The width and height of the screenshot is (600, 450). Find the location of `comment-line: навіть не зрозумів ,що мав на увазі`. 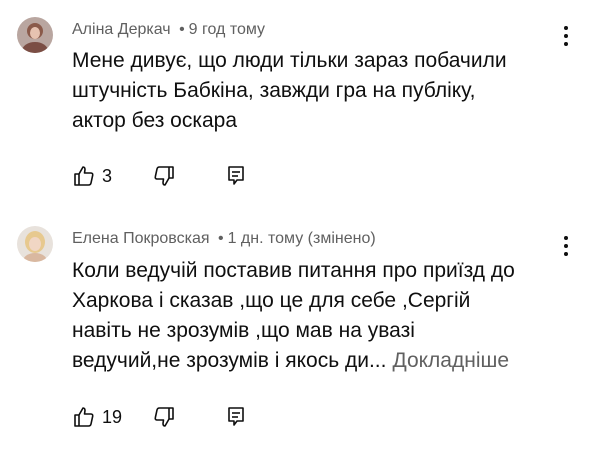

comment-line: навіть не зрозумів ,що мав на увазі is located at coordinates (243, 330).